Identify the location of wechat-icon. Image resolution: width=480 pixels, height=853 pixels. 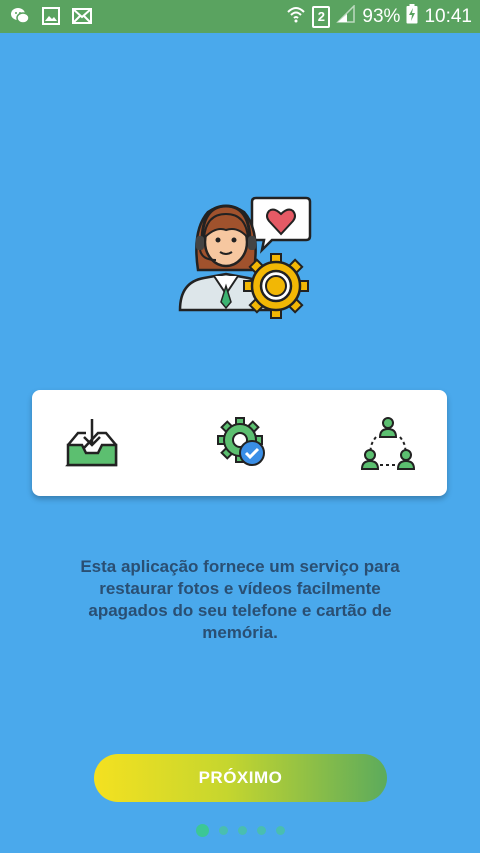
(20, 18).